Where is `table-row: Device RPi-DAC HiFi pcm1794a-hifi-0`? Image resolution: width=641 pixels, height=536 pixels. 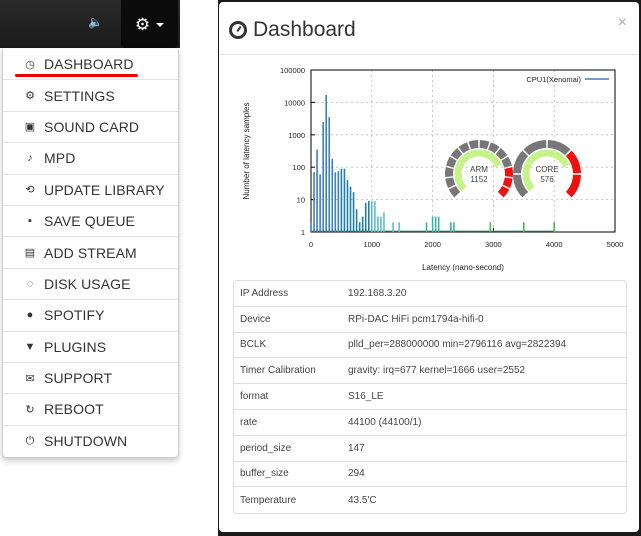
table-row: Device RPi-DAC HiFi pcm1794a-hifi-0 is located at coordinates (430, 320).